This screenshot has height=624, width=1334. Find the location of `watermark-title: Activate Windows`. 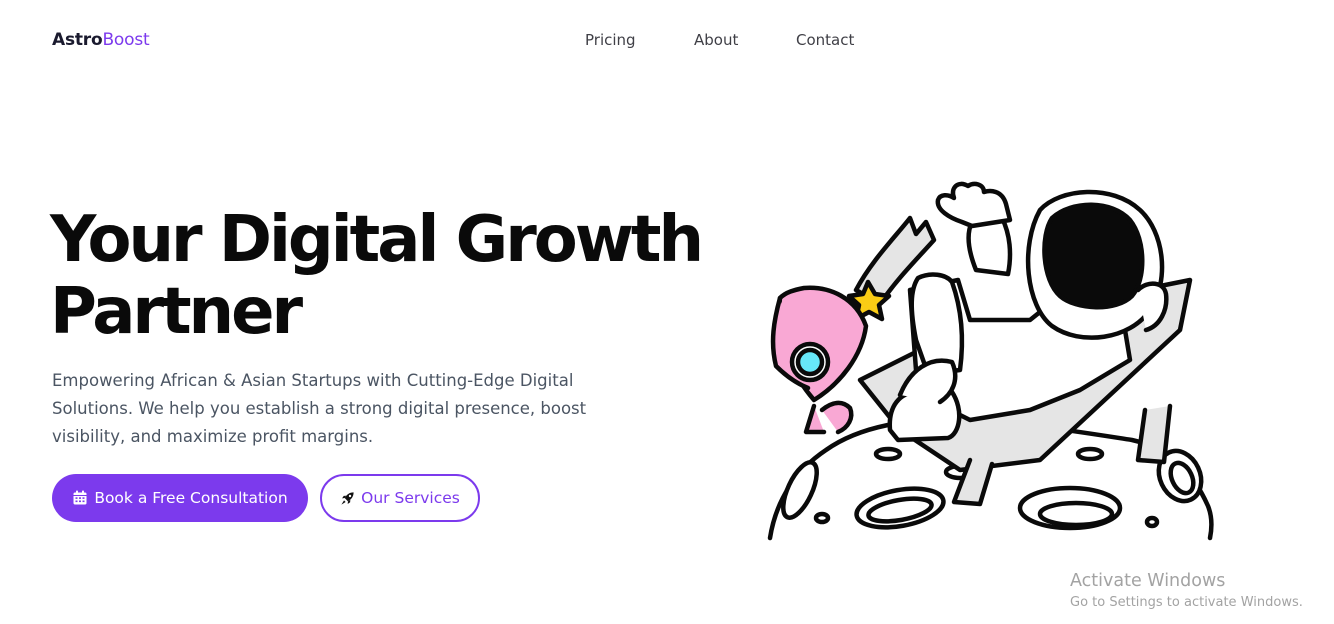

watermark-title: Activate Windows is located at coordinates (1148, 581).